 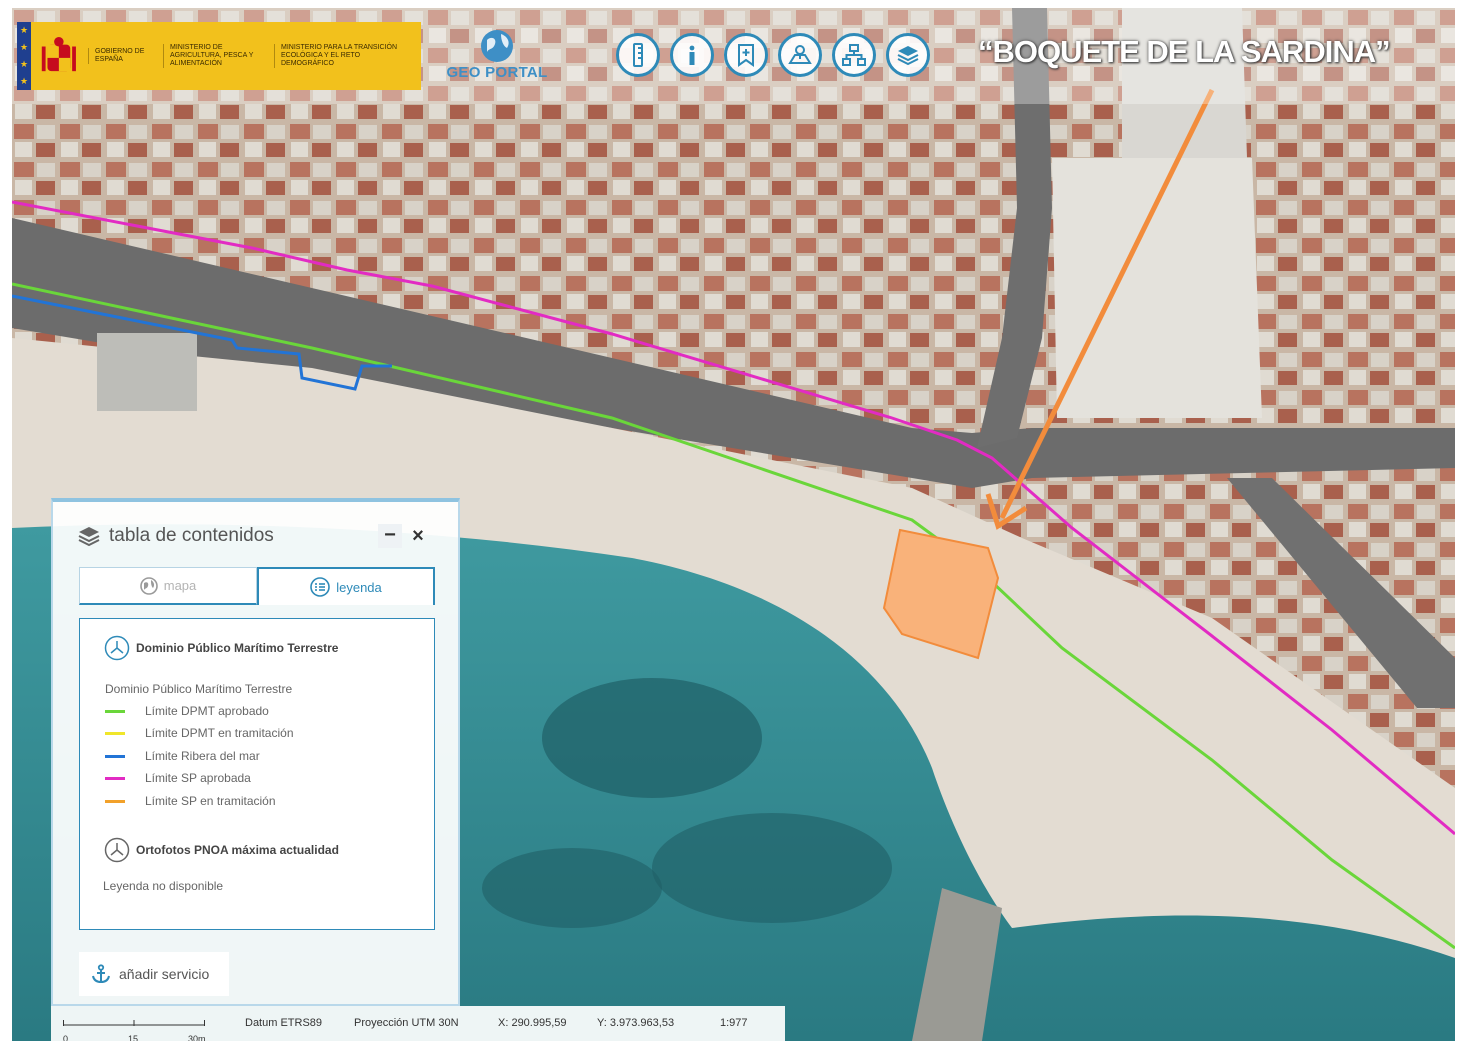 What do you see at coordinates (59, 54) in the screenshot?
I see `coat-of-arms-icon` at bounding box center [59, 54].